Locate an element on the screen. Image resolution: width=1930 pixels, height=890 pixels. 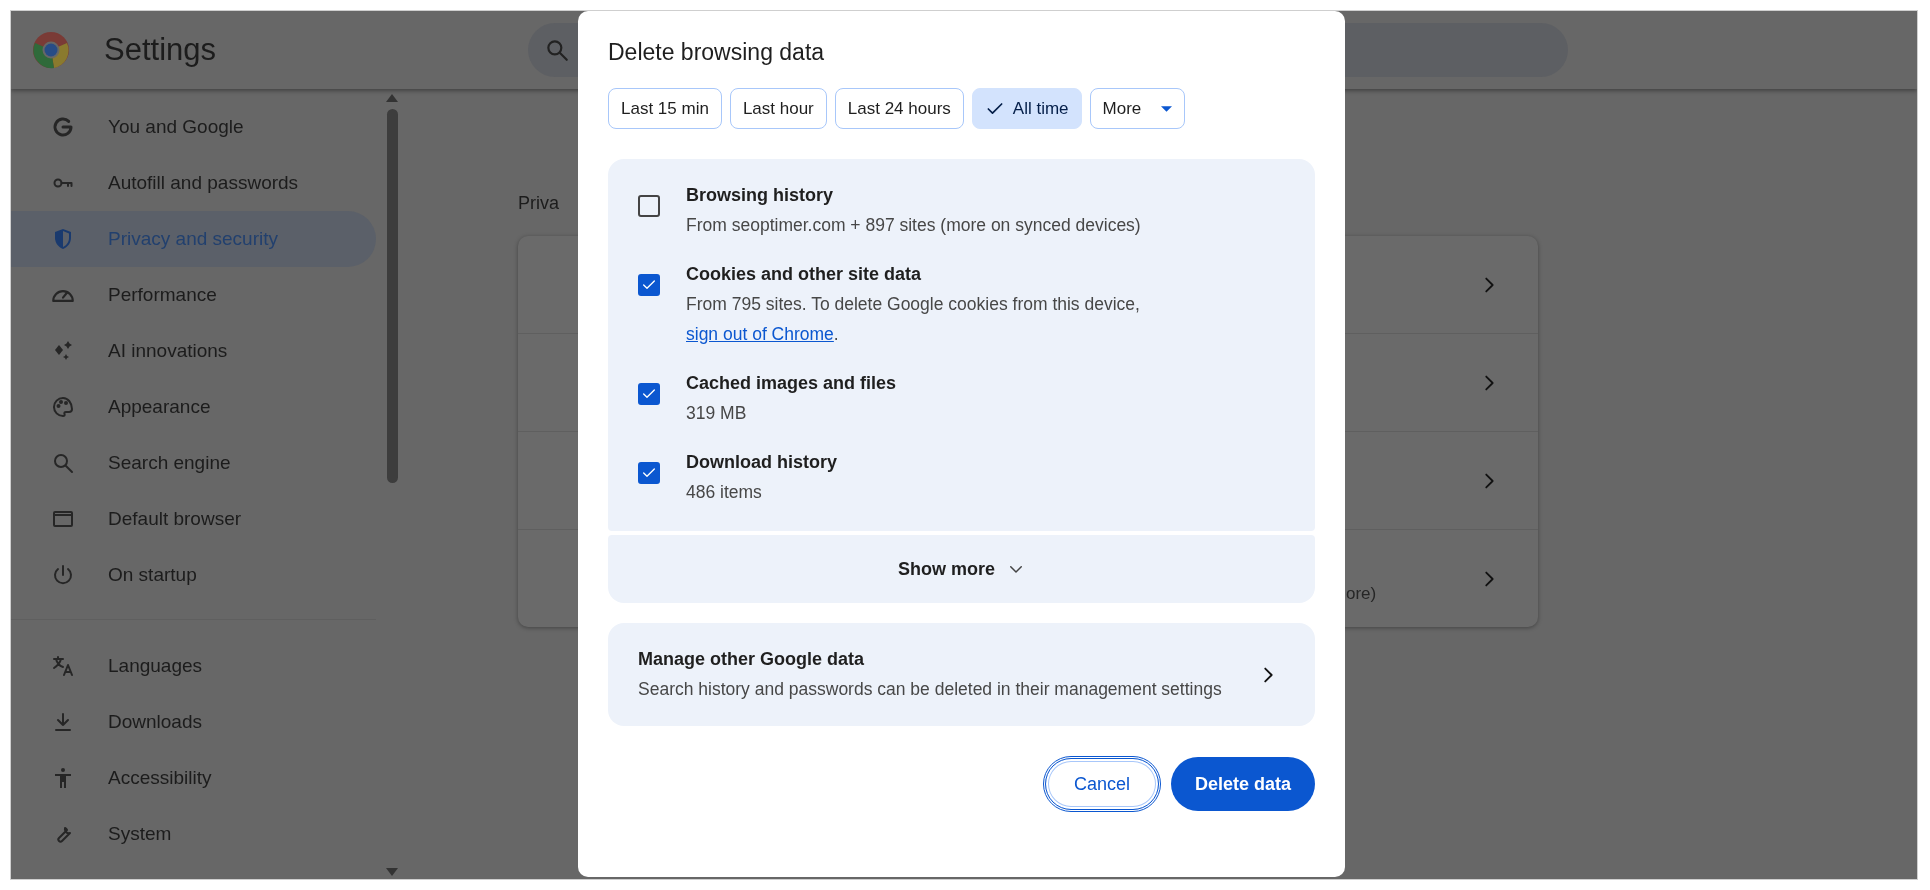
sidebar-item: Performance is located at coordinates (193, 295).